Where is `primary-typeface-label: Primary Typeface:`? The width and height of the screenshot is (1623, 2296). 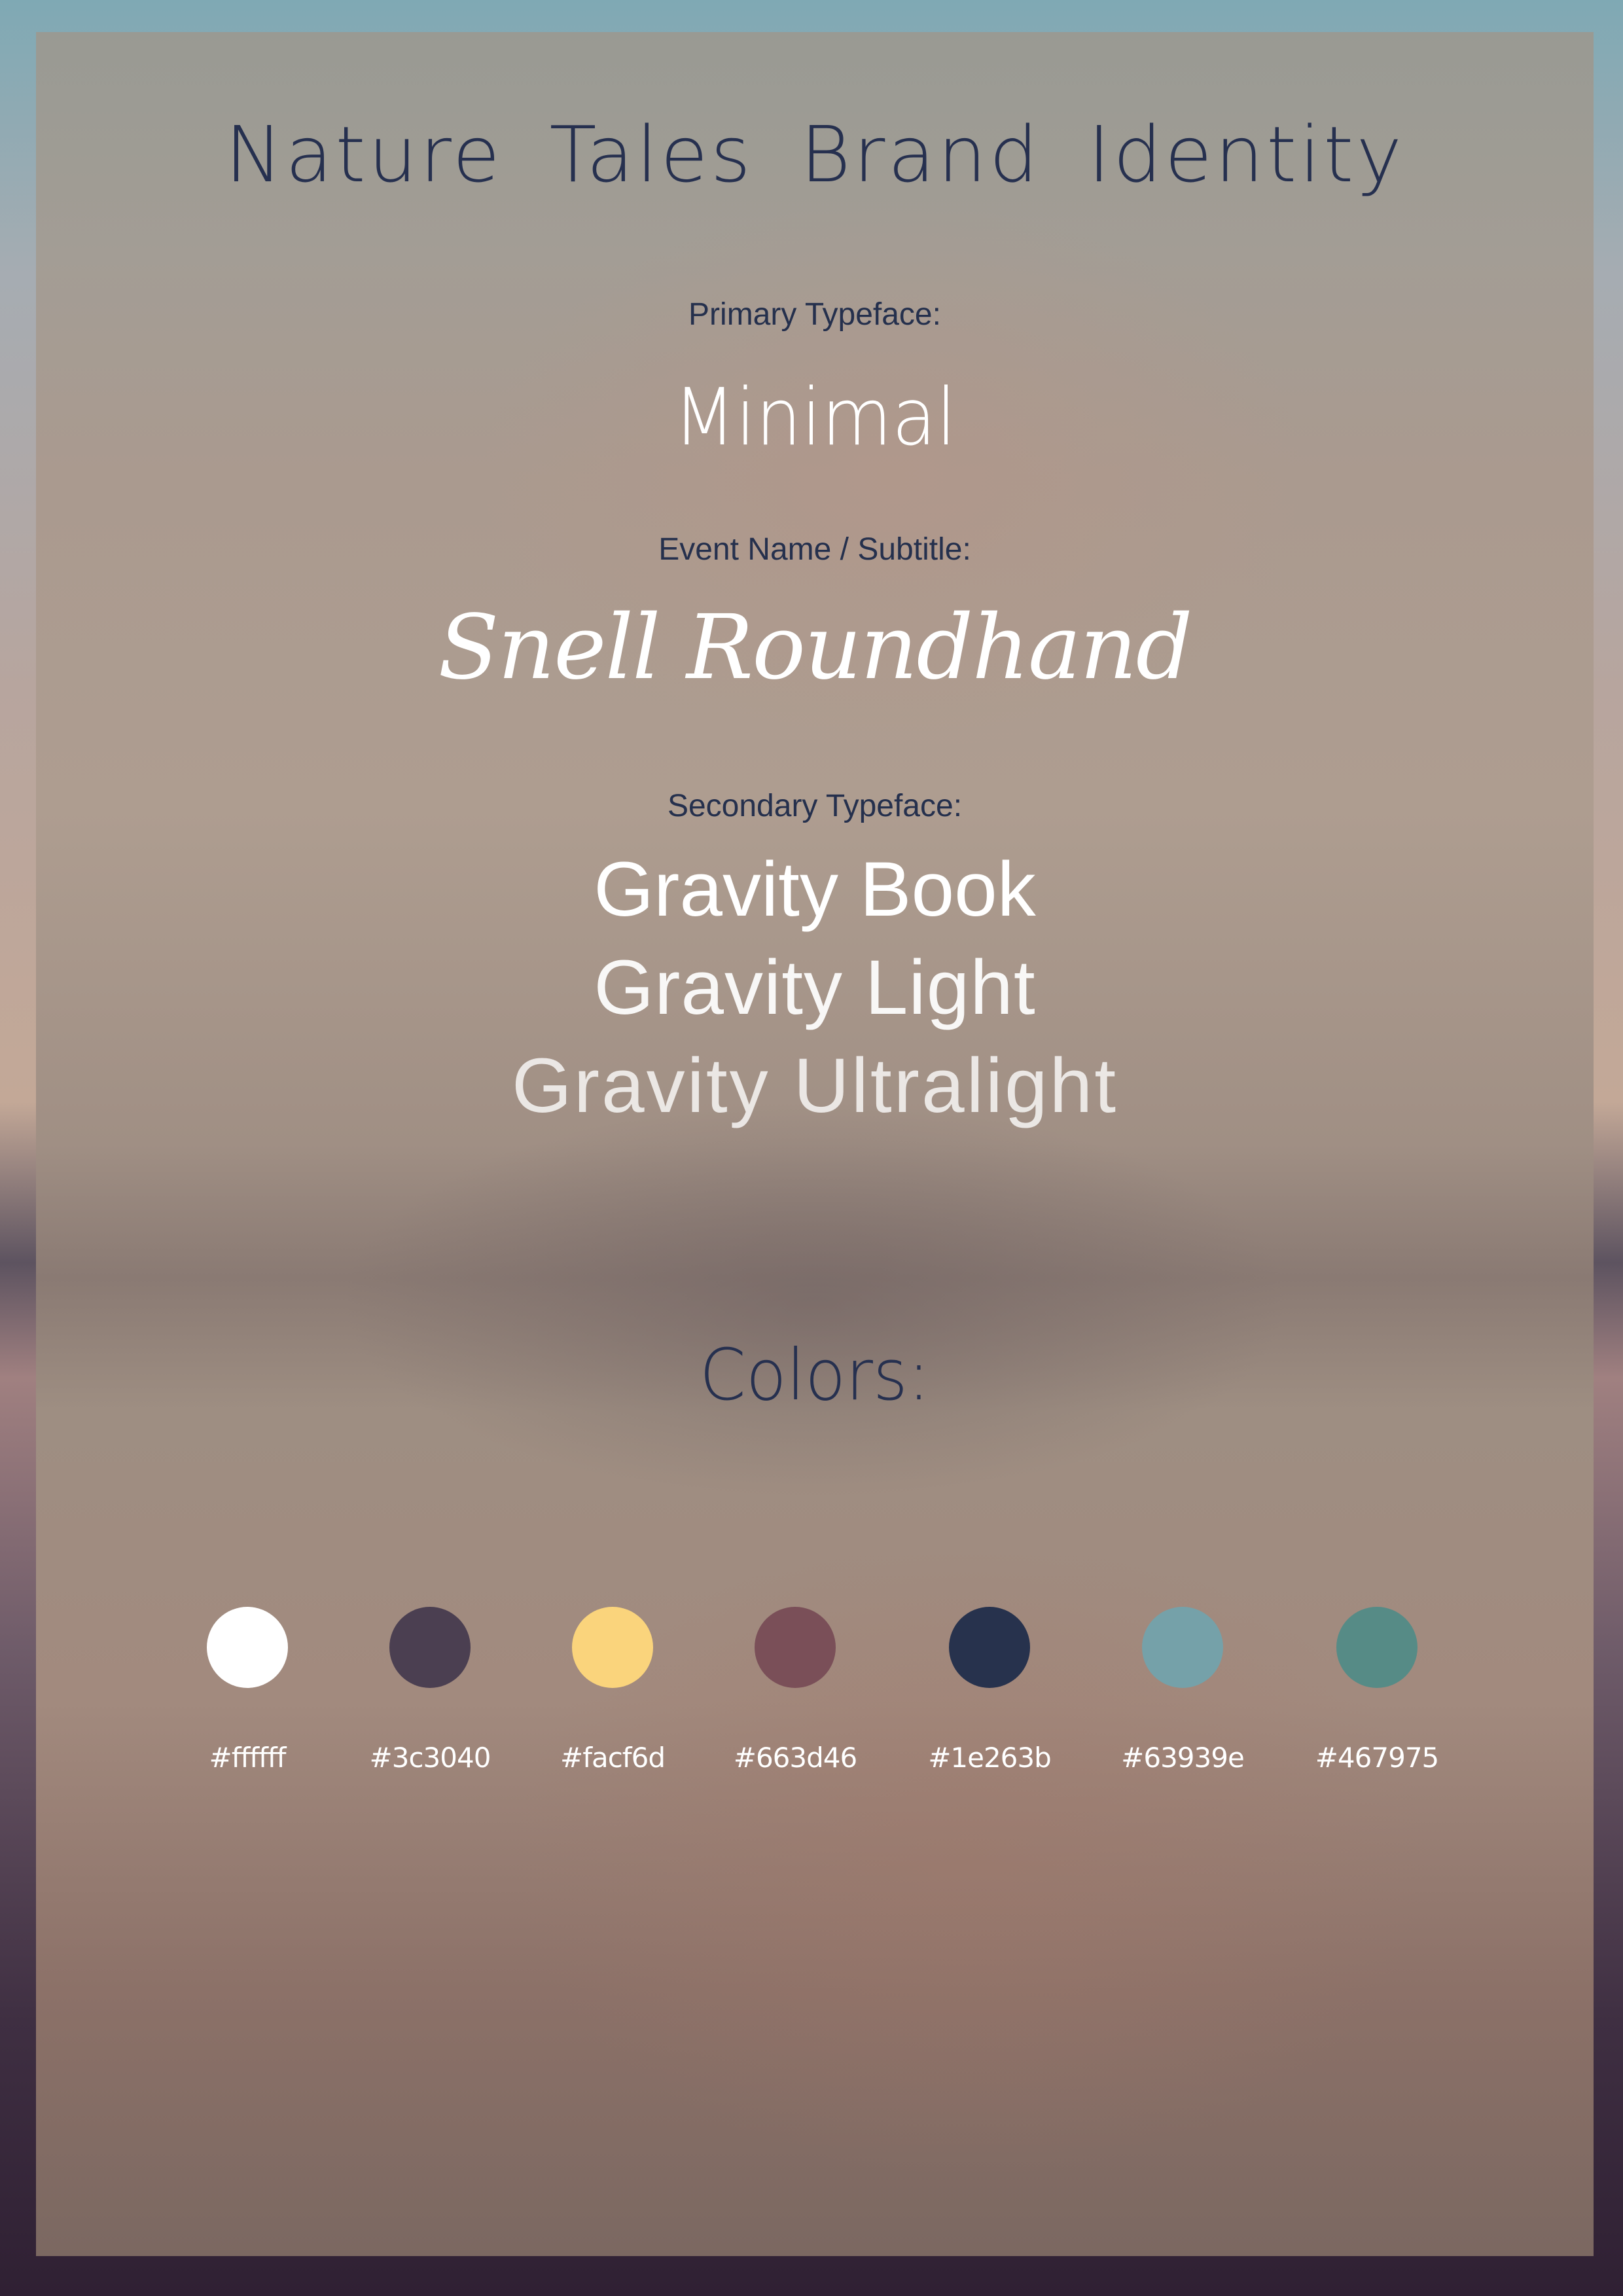
primary-typeface-label: Primary Typeface: is located at coordinates (815, 314).